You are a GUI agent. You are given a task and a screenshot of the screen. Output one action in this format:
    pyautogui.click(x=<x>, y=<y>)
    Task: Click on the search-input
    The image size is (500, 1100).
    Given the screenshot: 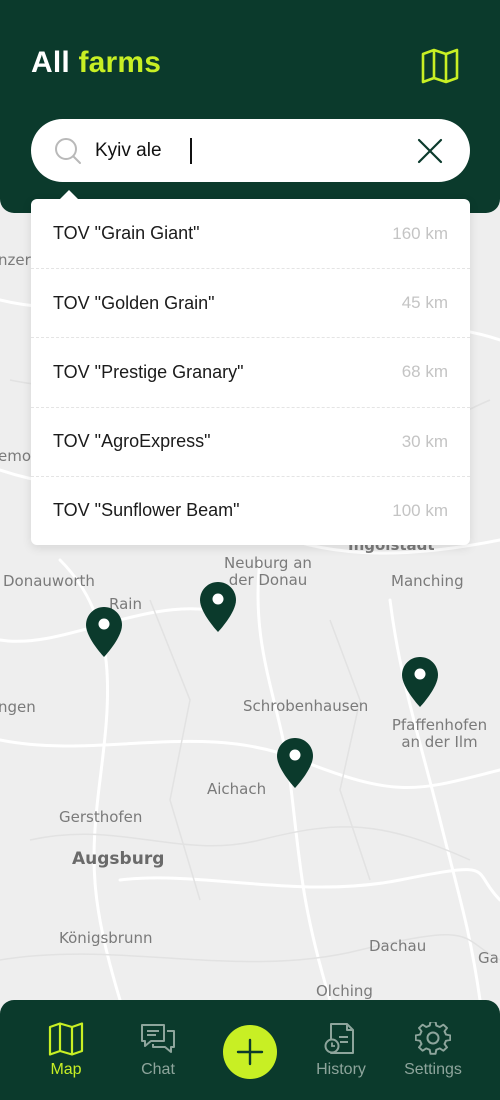 What is the action you would take?
    pyautogui.click(x=245, y=151)
    